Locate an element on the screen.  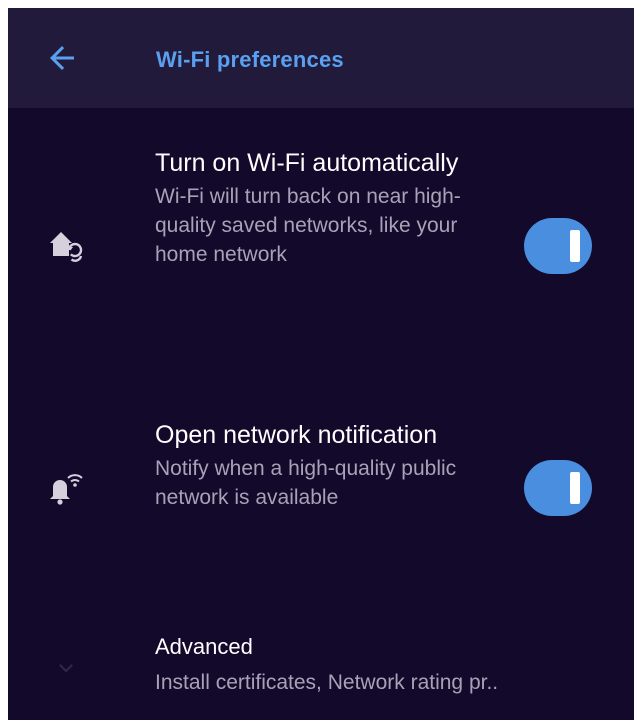
arrow-back-icon is located at coordinates (62, 58).